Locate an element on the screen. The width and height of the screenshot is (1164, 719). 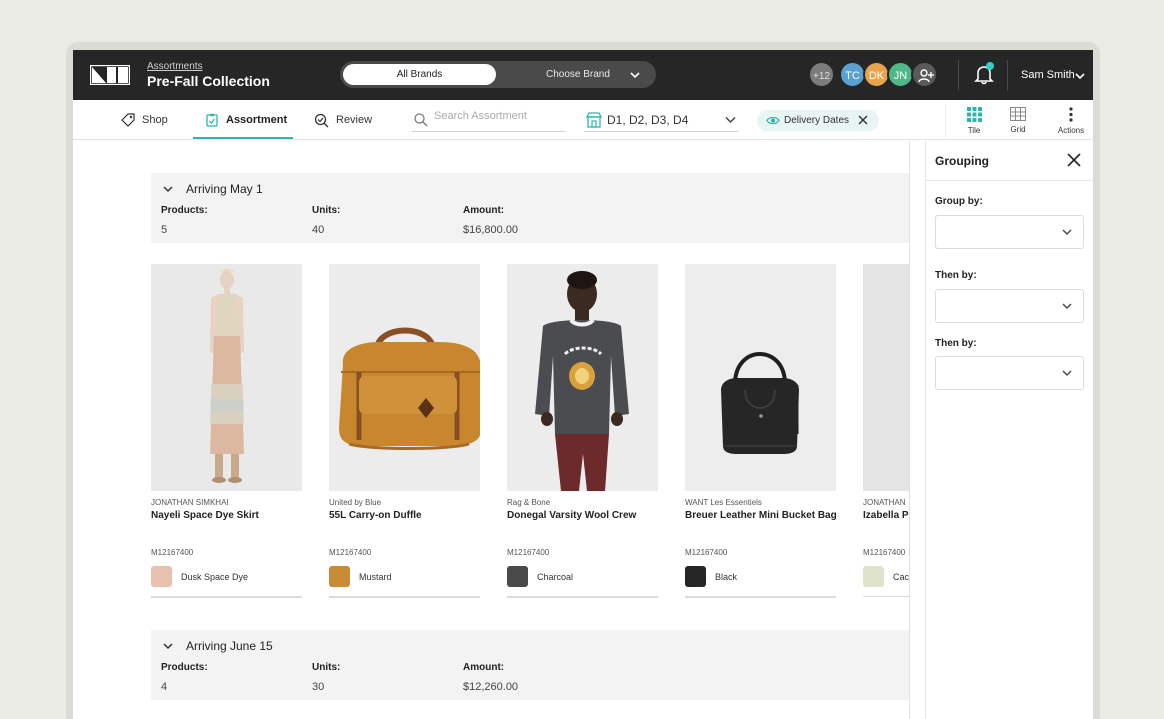
color-name: Dusk Space Dye is located at coordinates (215, 577).